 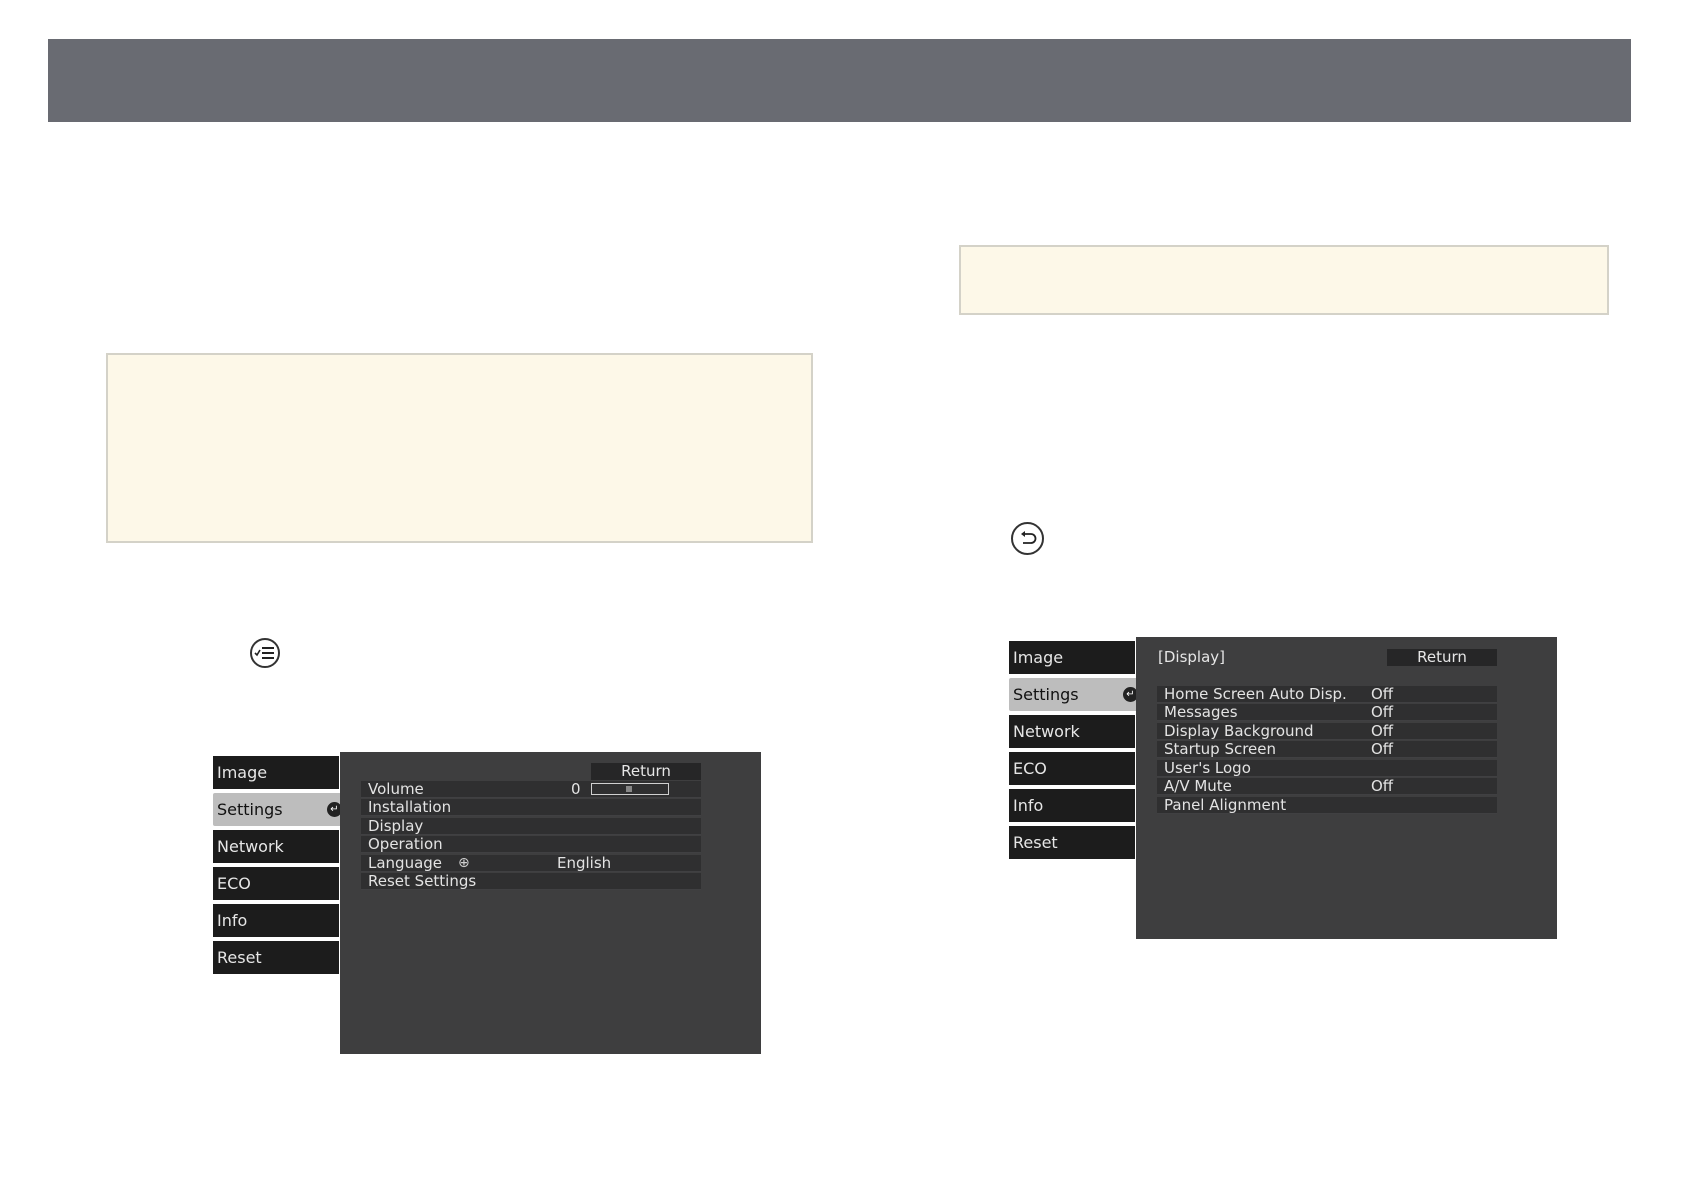 What do you see at coordinates (531, 881) in the screenshot?
I see `menu-row-reset-settings: Reset Settings` at bounding box center [531, 881].